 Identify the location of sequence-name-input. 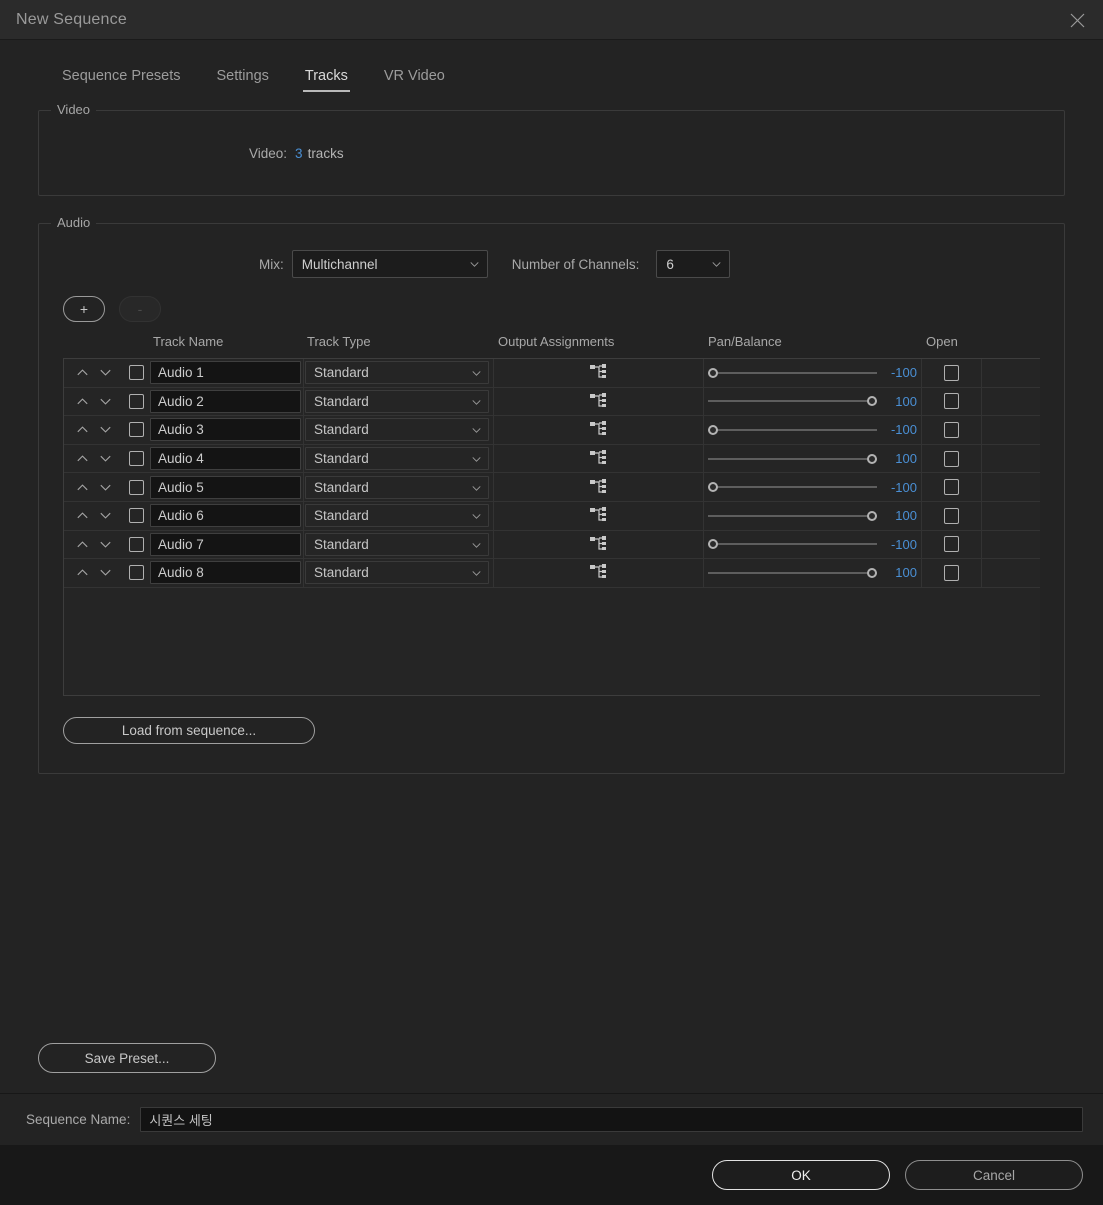
(611, 1119).